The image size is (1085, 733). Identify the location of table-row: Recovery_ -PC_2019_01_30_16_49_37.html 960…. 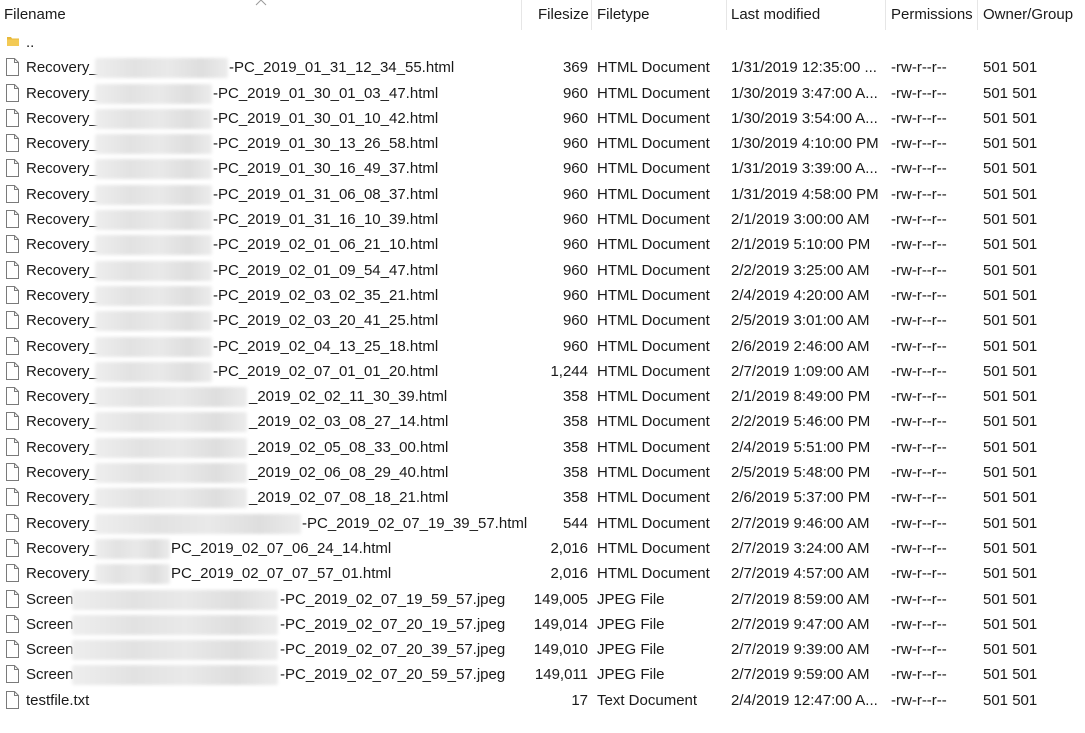
(542, 168).